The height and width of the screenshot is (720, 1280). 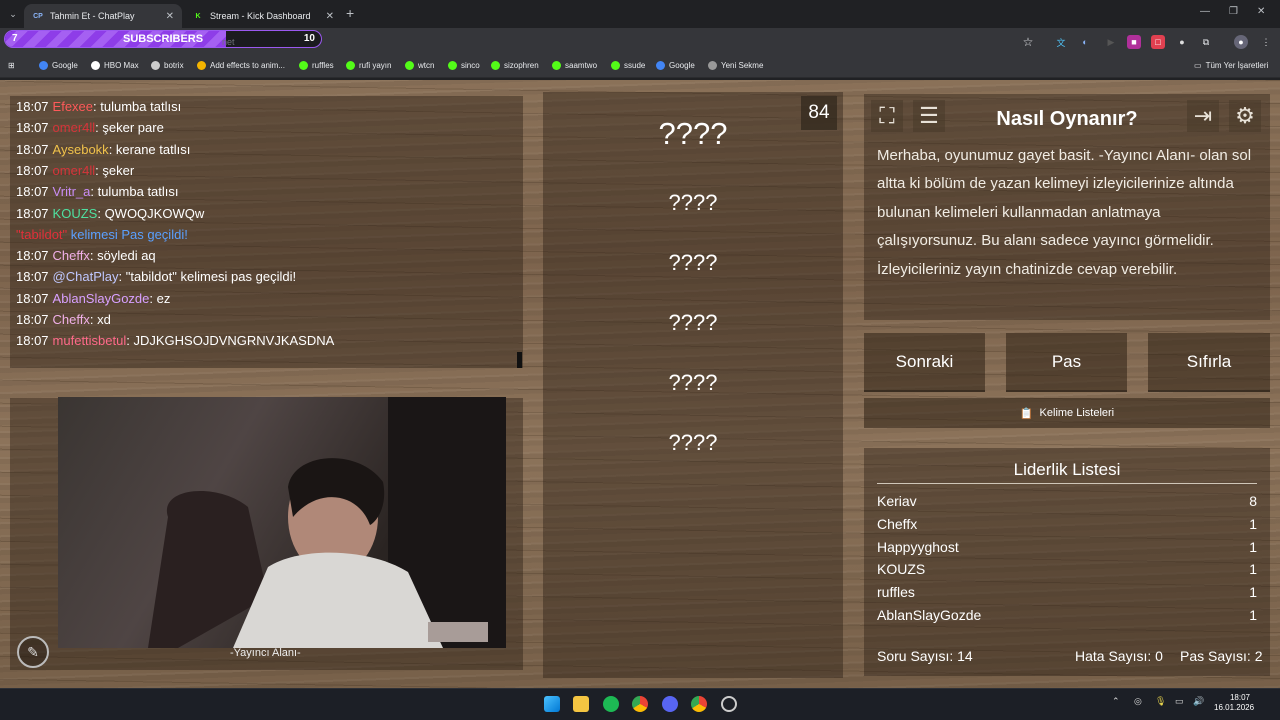 I want to click on chat-text: : xd, so click(x=100, y=319).